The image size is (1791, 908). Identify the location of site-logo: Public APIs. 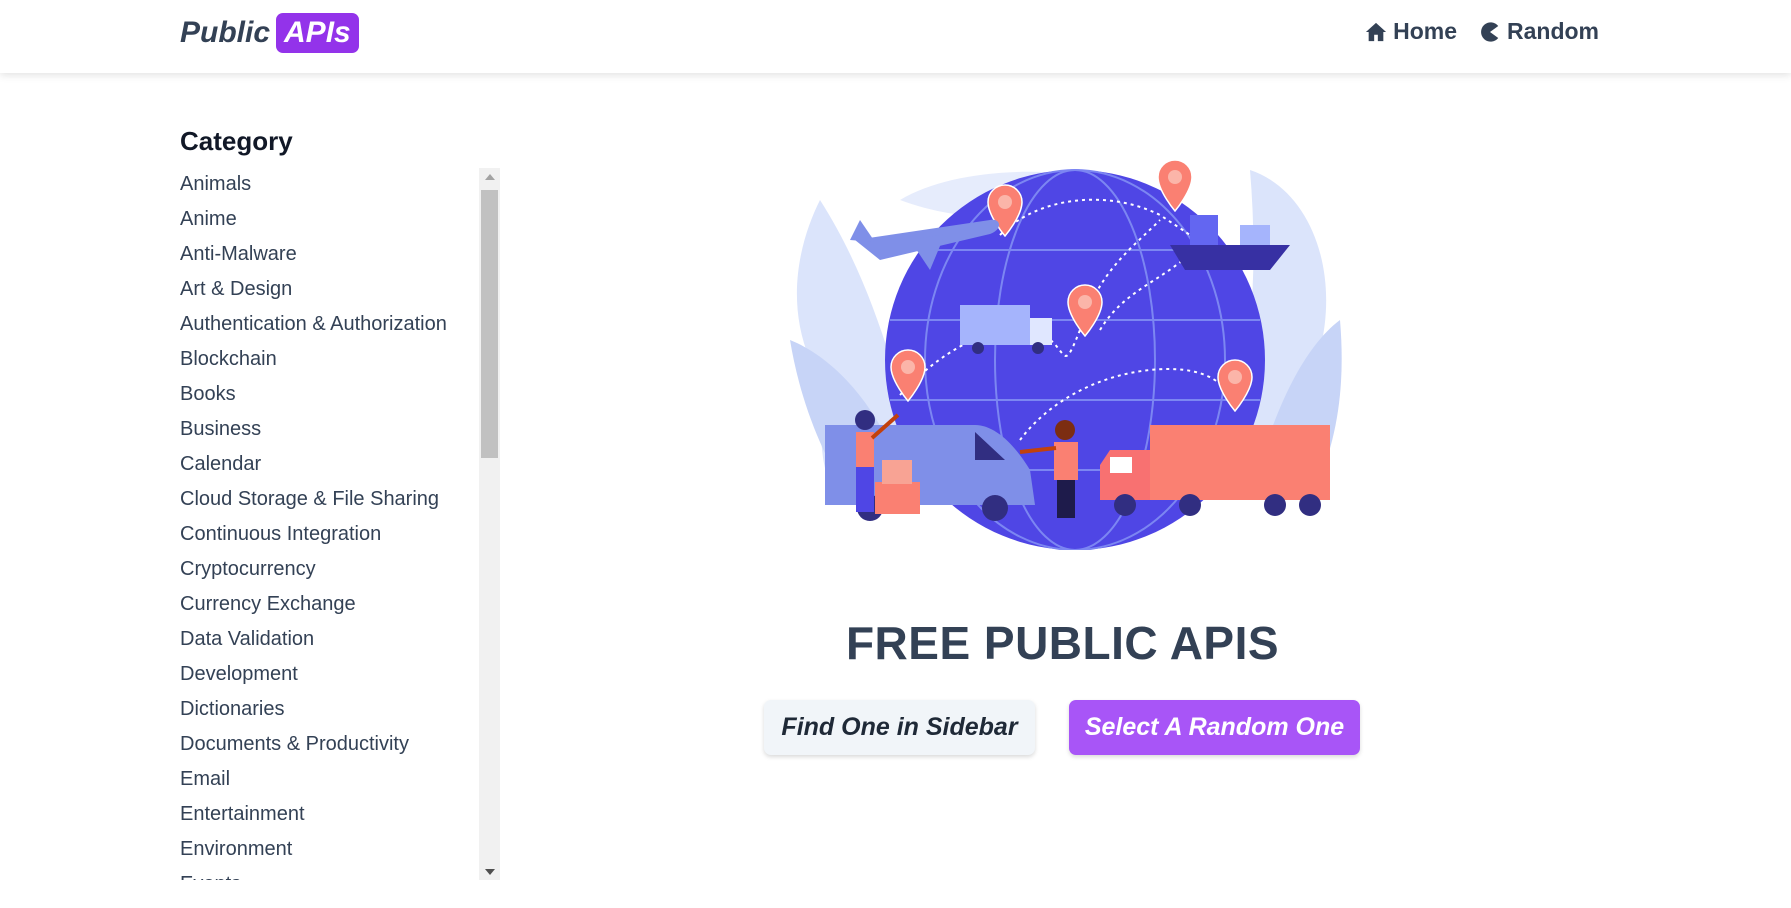
(269, 33).